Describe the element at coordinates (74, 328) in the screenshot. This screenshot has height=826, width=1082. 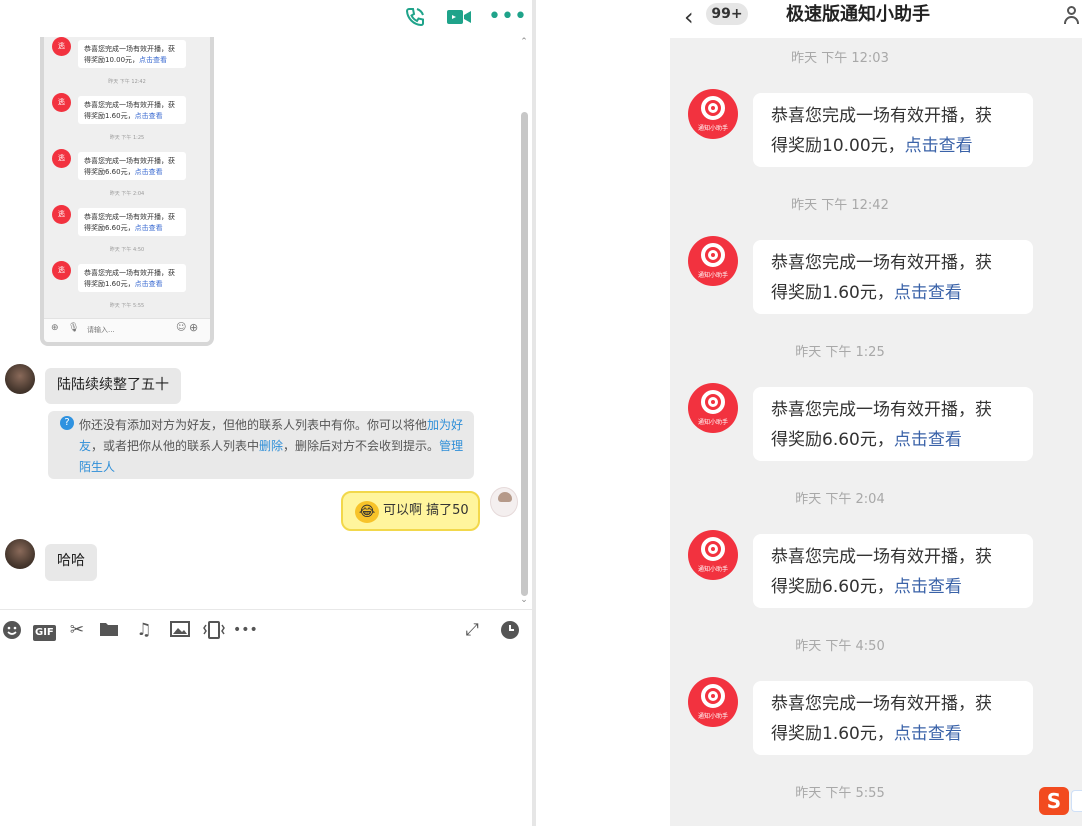
I see `mic-icon: 🎙` at that location.